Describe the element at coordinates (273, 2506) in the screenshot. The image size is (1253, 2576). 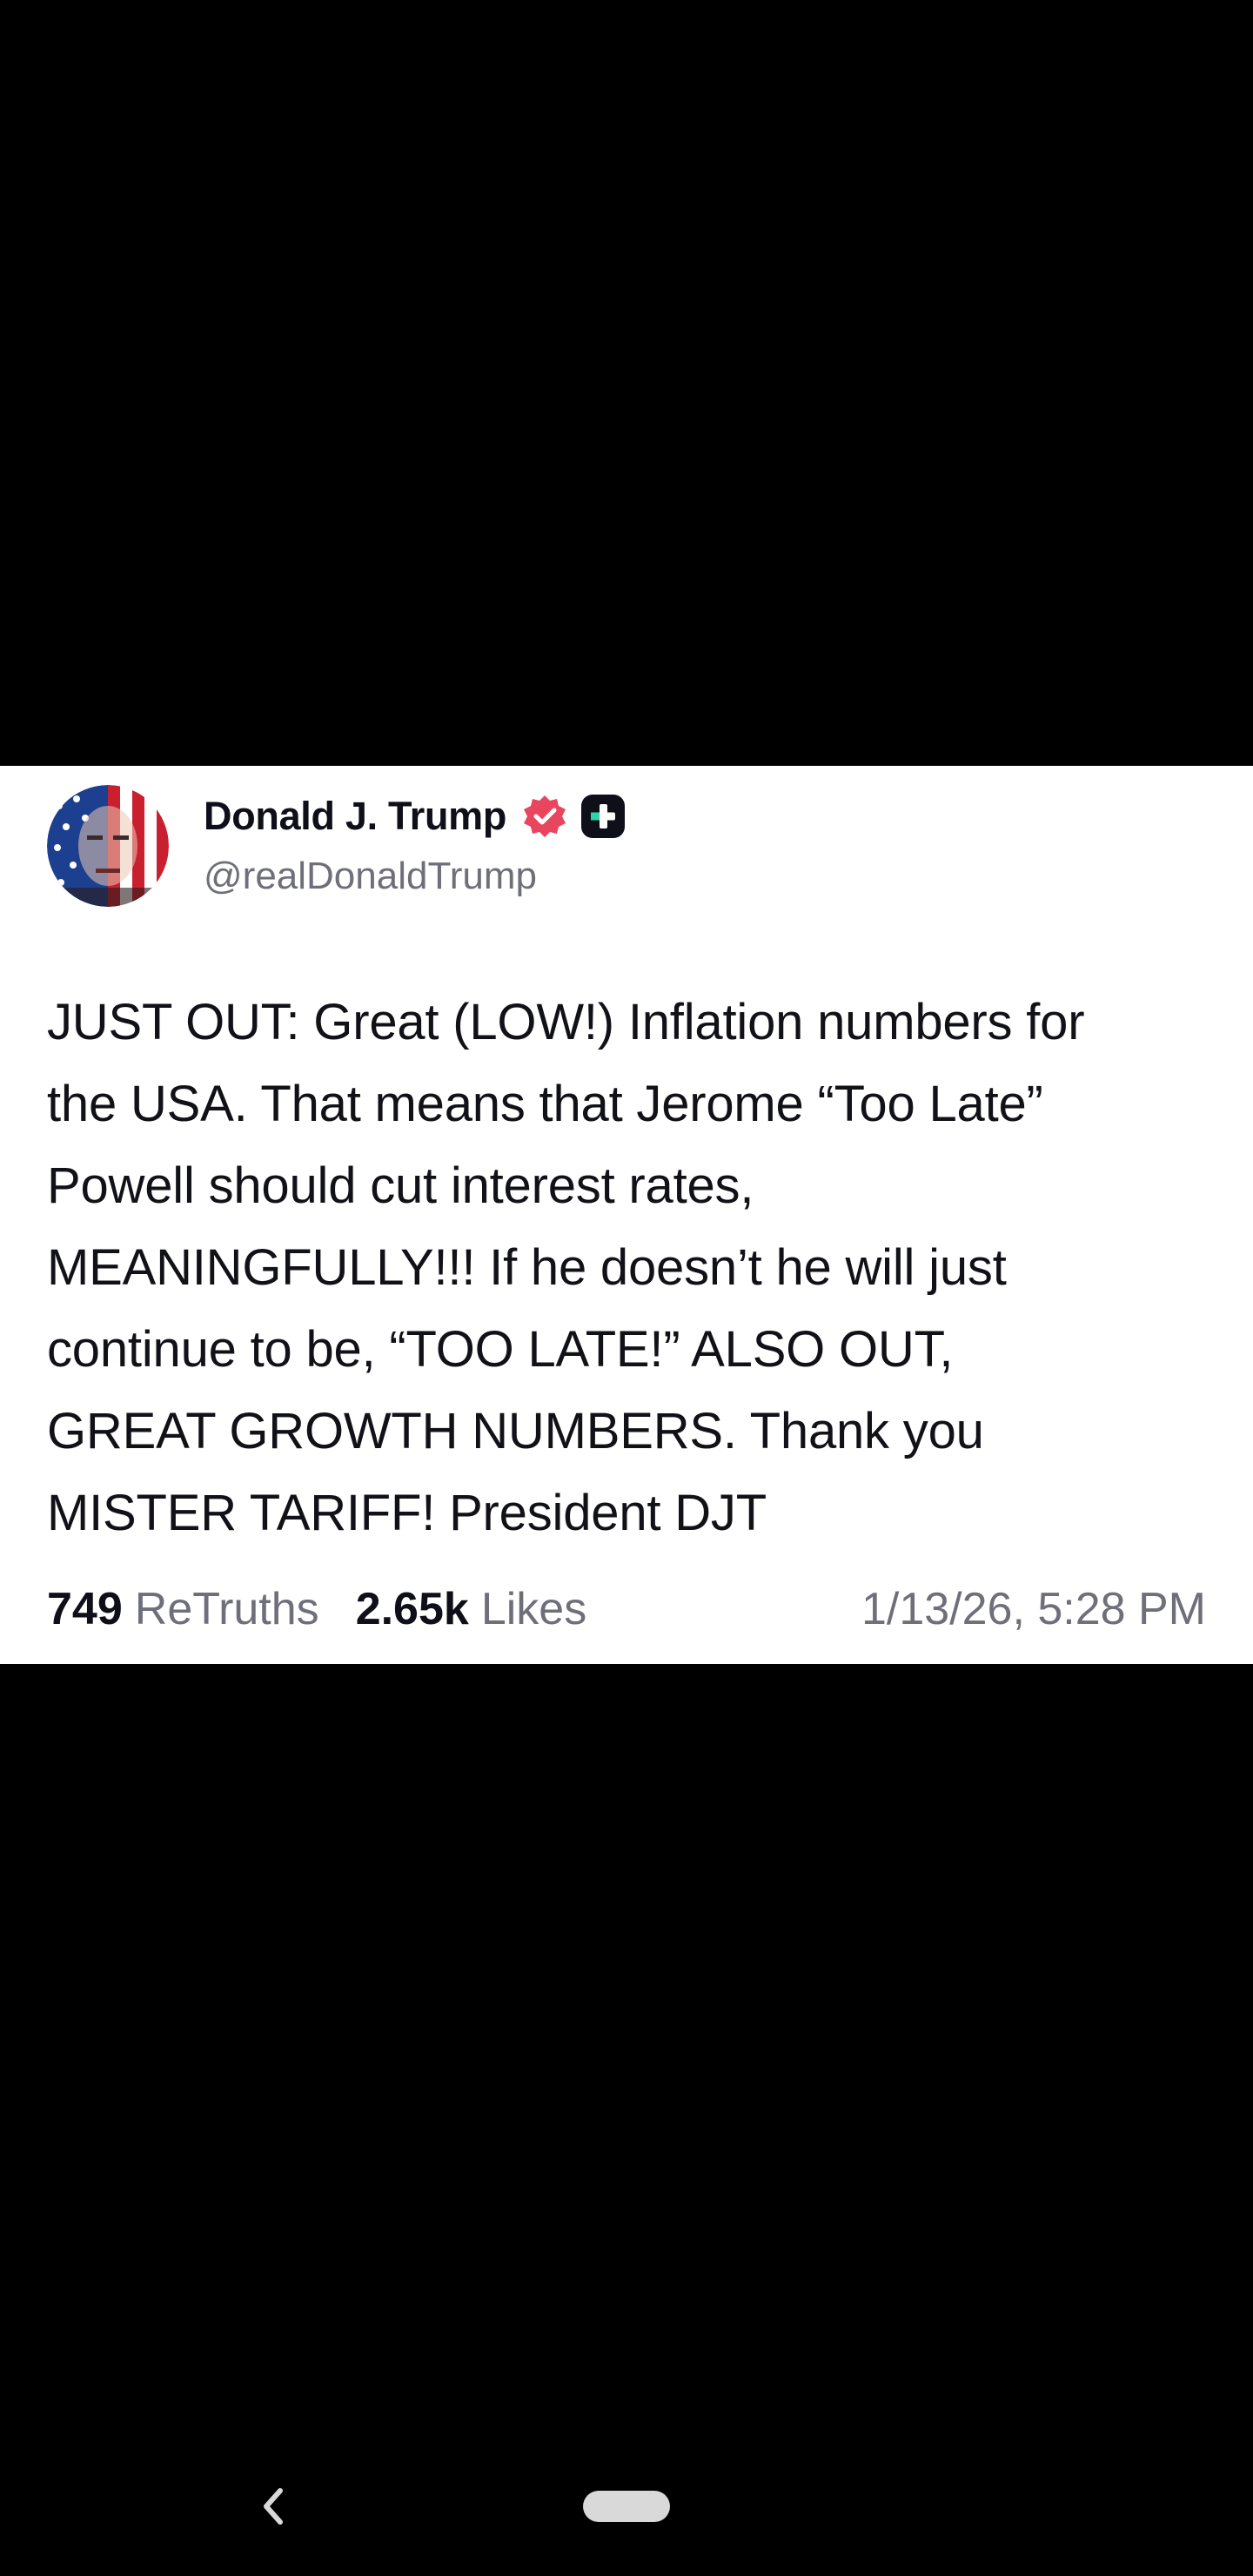
I see `back-icon` at that location.